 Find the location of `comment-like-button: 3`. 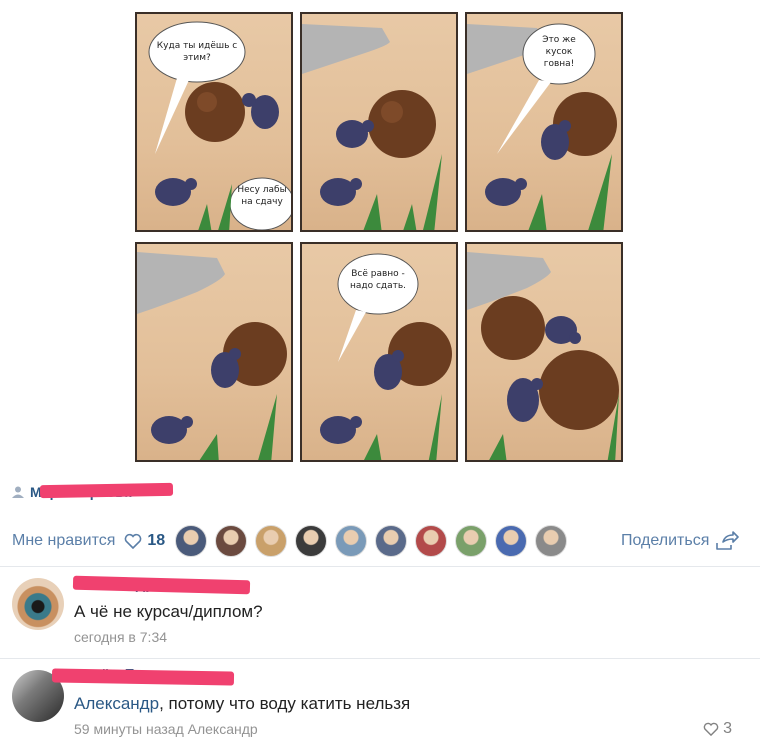

comment-like-button: 3 is located at coordinates (717, 729).